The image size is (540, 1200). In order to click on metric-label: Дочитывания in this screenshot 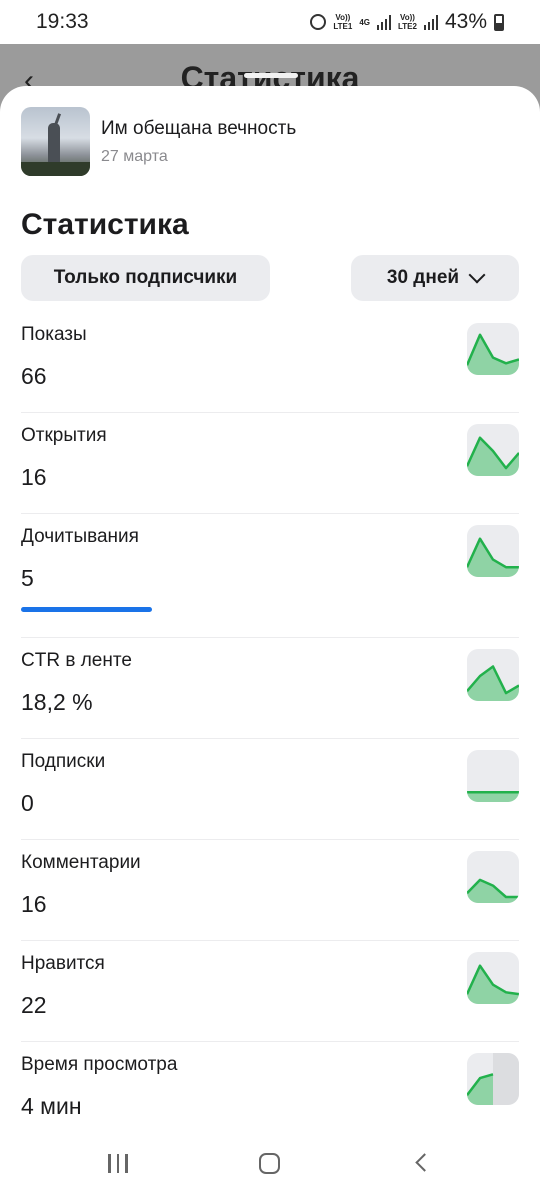, I will do `click(80, 536)`.